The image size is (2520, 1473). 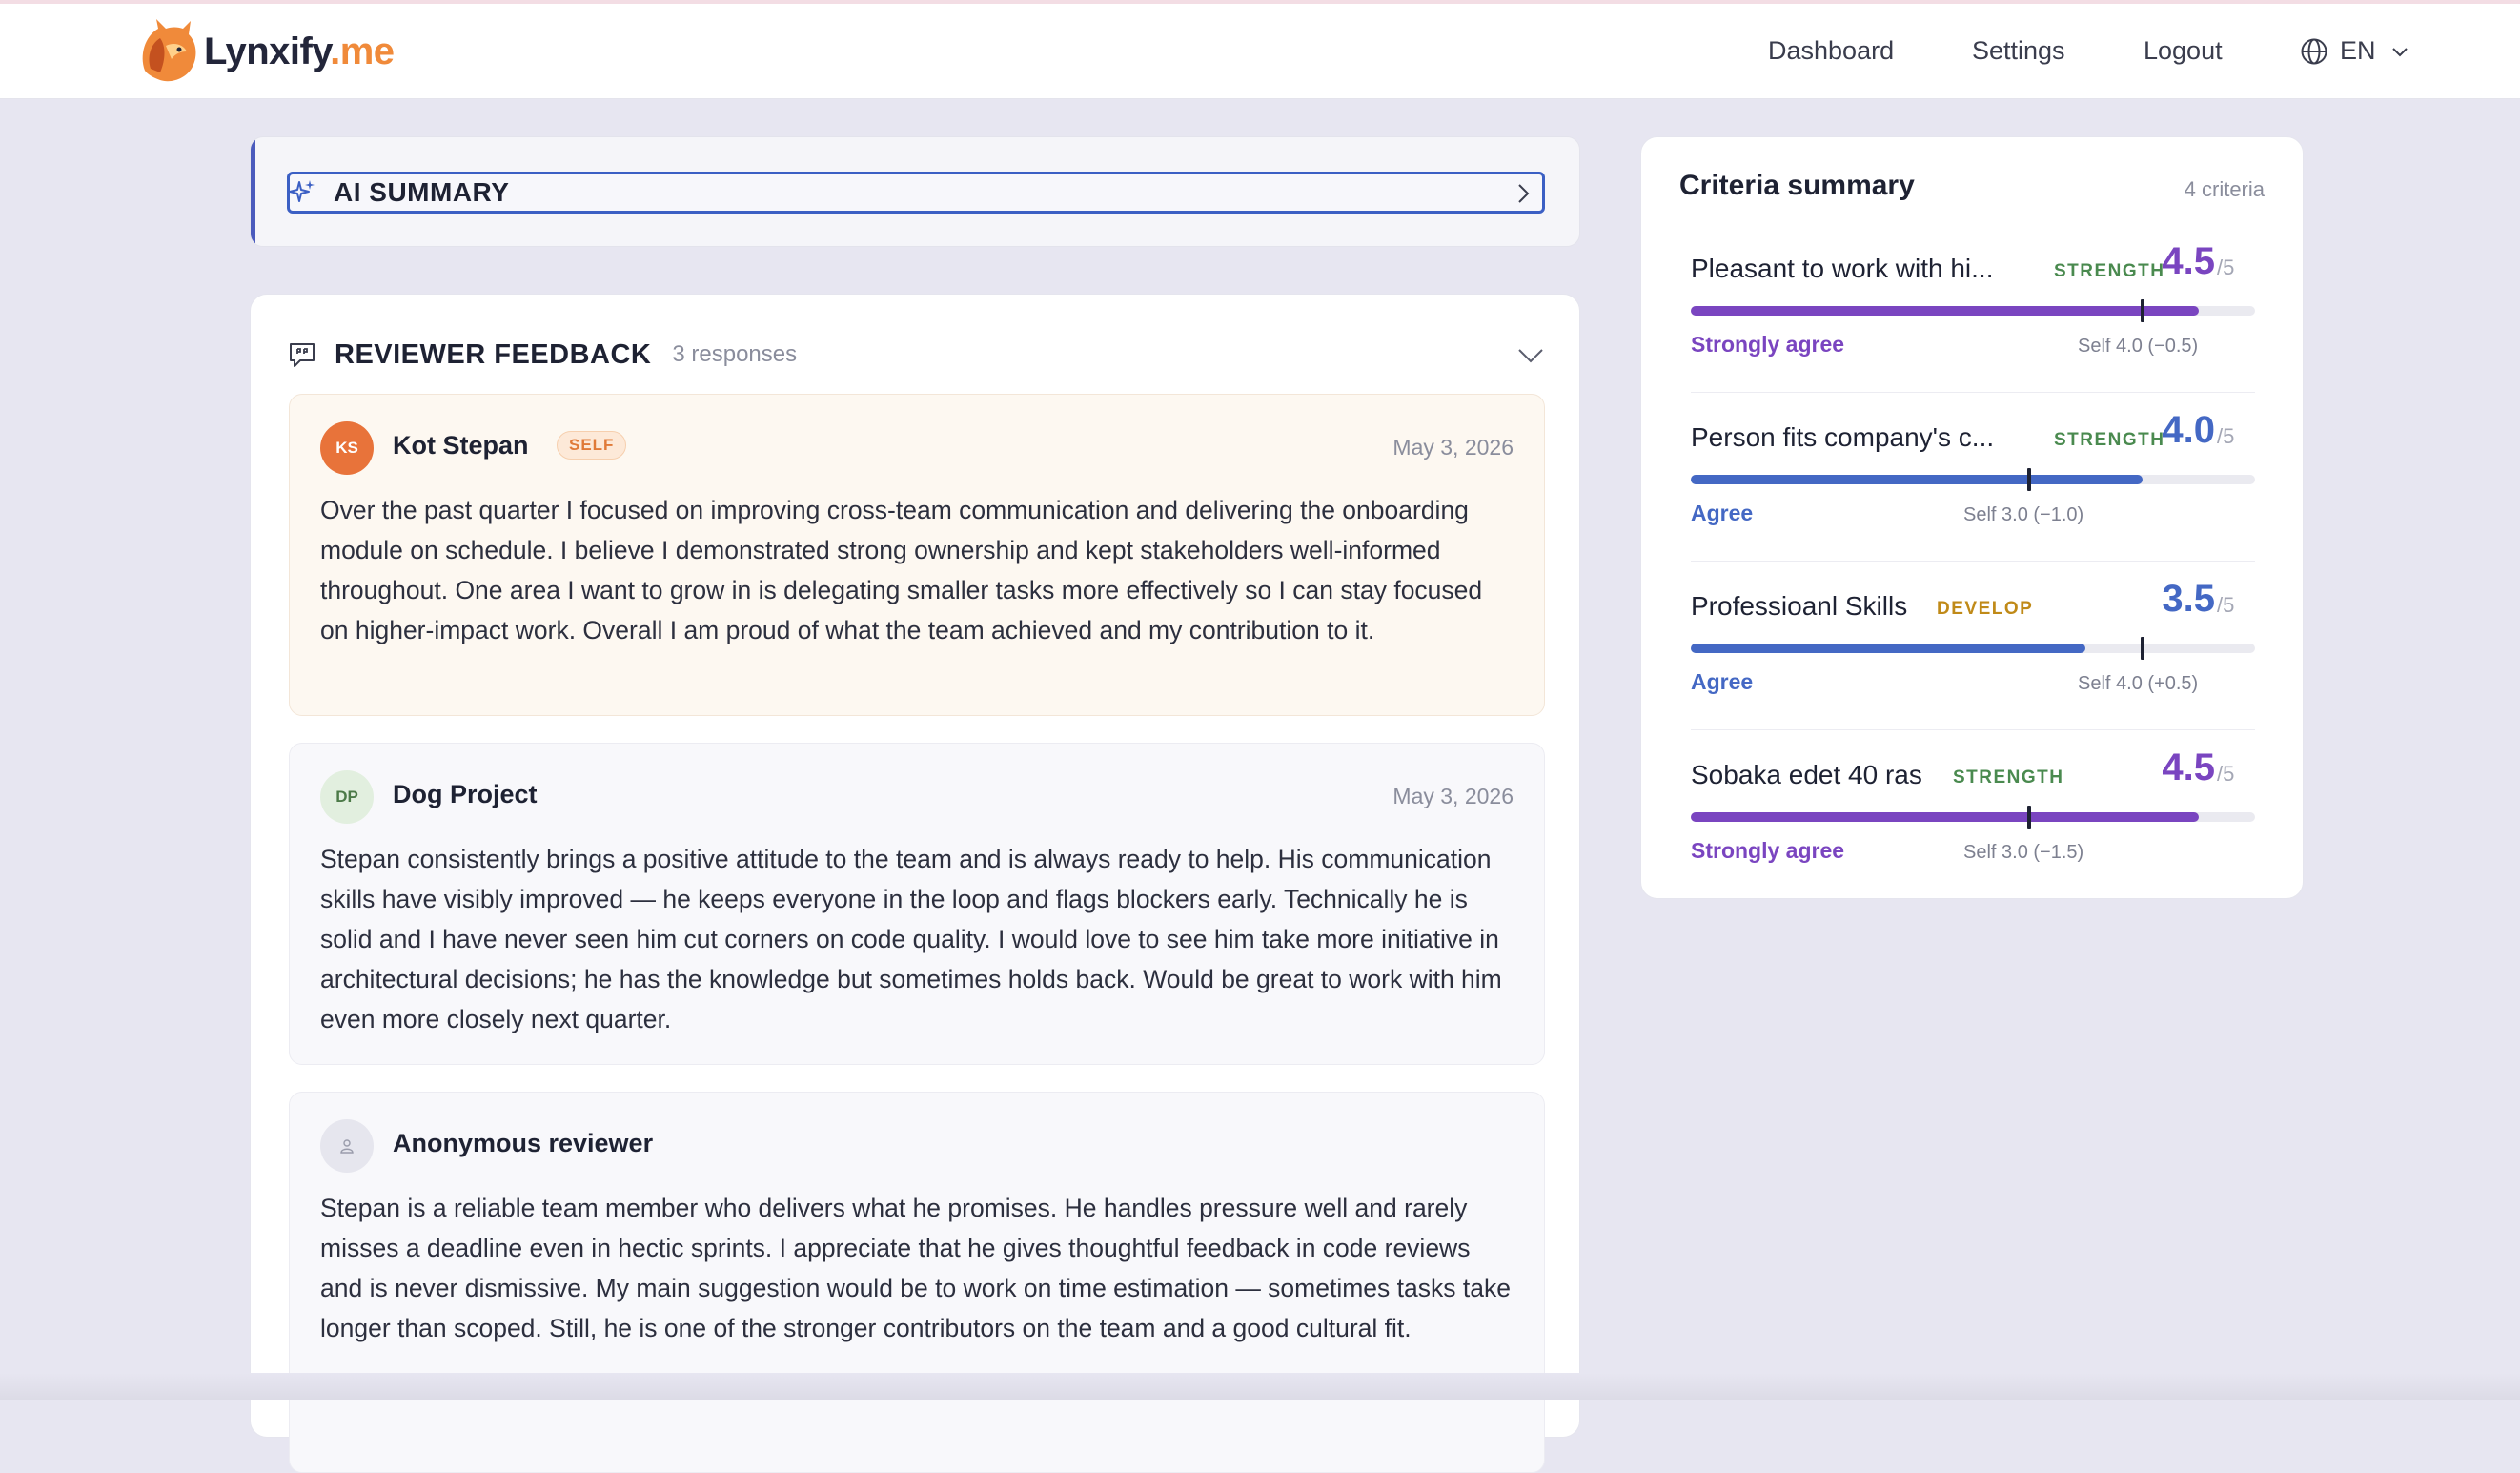 What do you see at coordinates (2023, 515) in the screenshot?
I see `self-score: Self 3.0 (−1.0)` at bounding box center [2023, 515].